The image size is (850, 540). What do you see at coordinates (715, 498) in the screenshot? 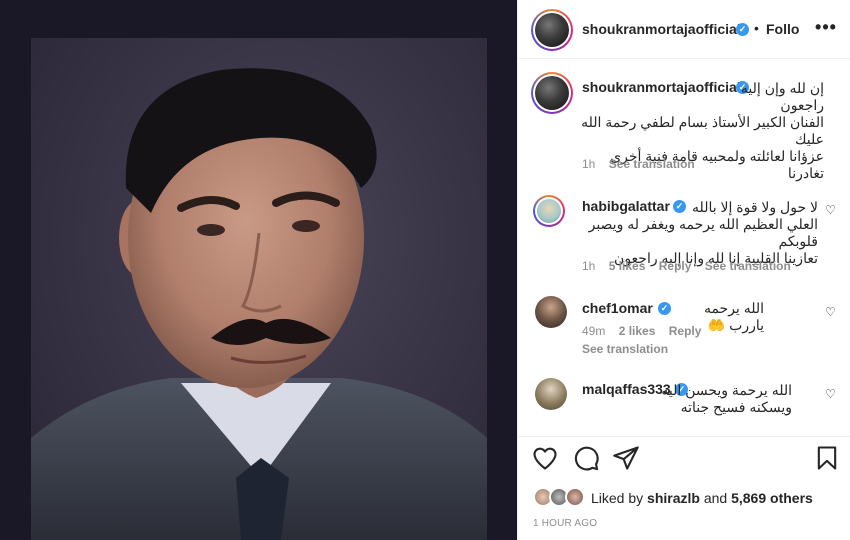
I see `likes-and: and` at bounding box center [715, 498].